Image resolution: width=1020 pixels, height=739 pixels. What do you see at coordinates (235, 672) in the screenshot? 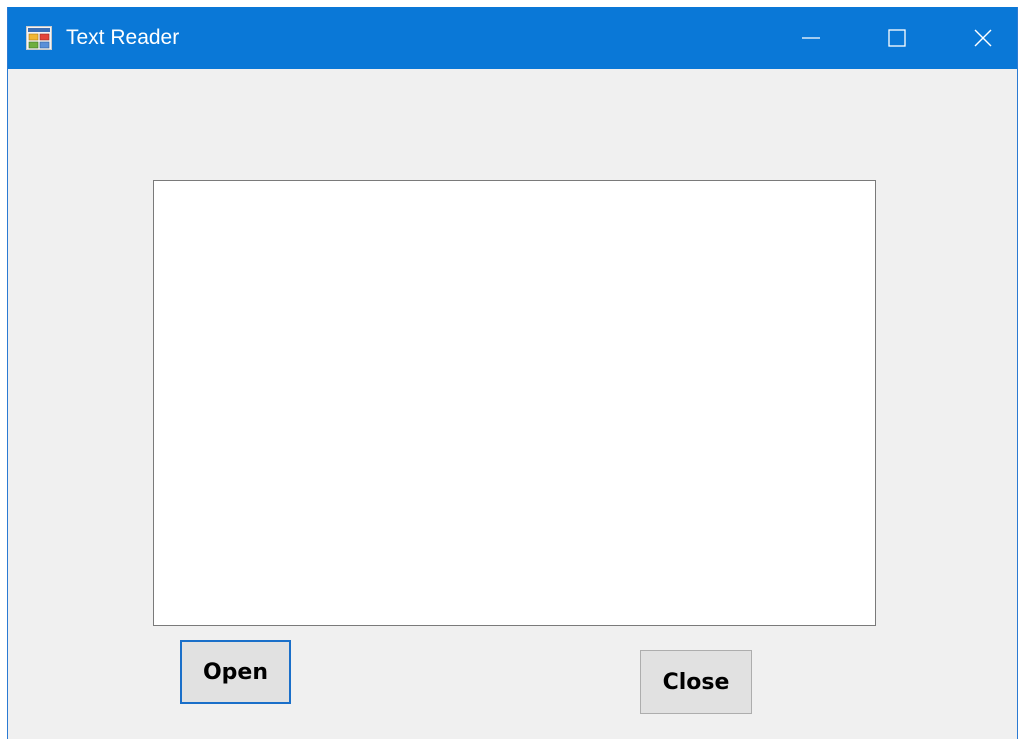
I see `open-button: Open` at bounding box center [235, 672].